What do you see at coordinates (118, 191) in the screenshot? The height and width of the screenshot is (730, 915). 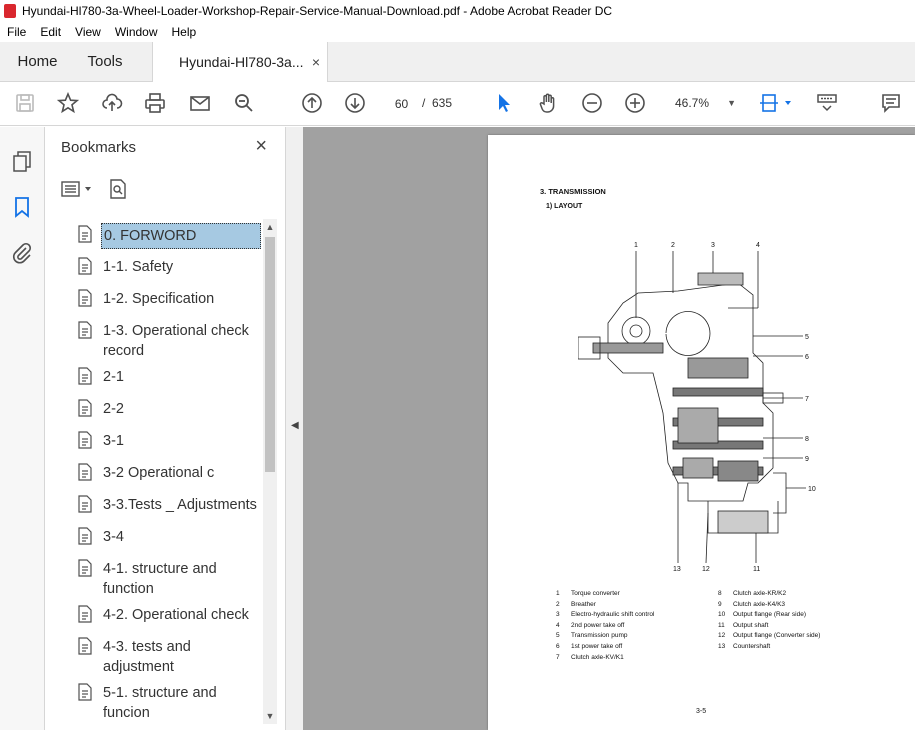 I see `add-bookmark-icon` at bounding box center [118, 191].